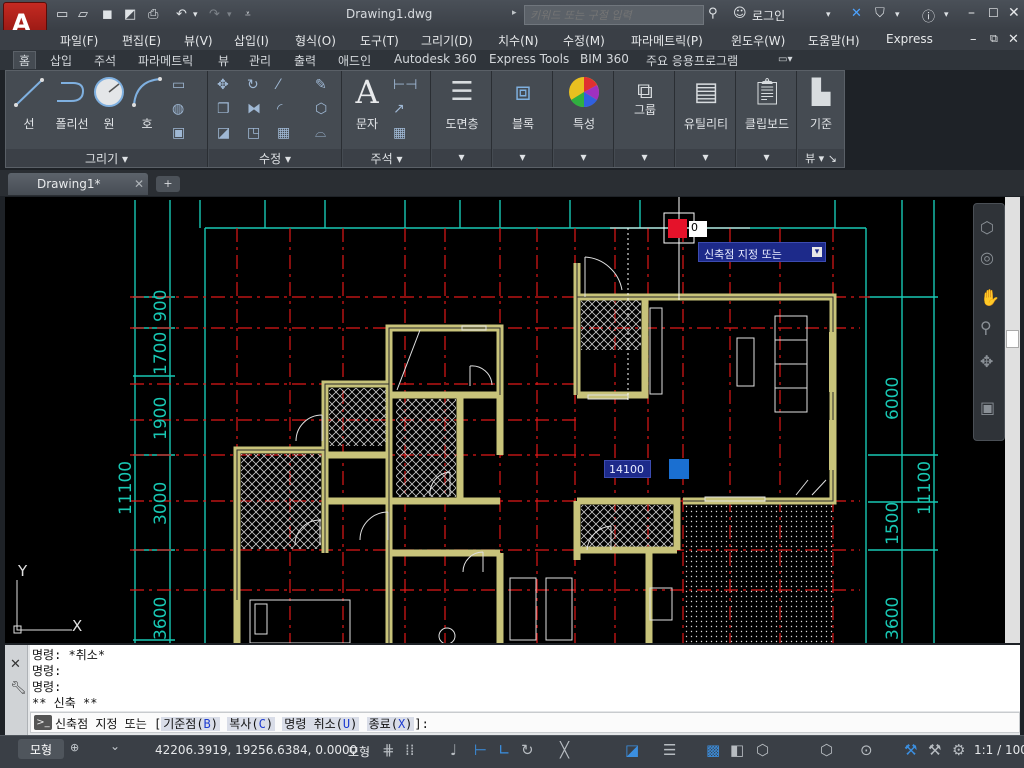 The image size is (1024, 768). Describe the element at coordinates (946, 15) in the screenshot. I see `help-dropdown-icon: ▾` at that location.